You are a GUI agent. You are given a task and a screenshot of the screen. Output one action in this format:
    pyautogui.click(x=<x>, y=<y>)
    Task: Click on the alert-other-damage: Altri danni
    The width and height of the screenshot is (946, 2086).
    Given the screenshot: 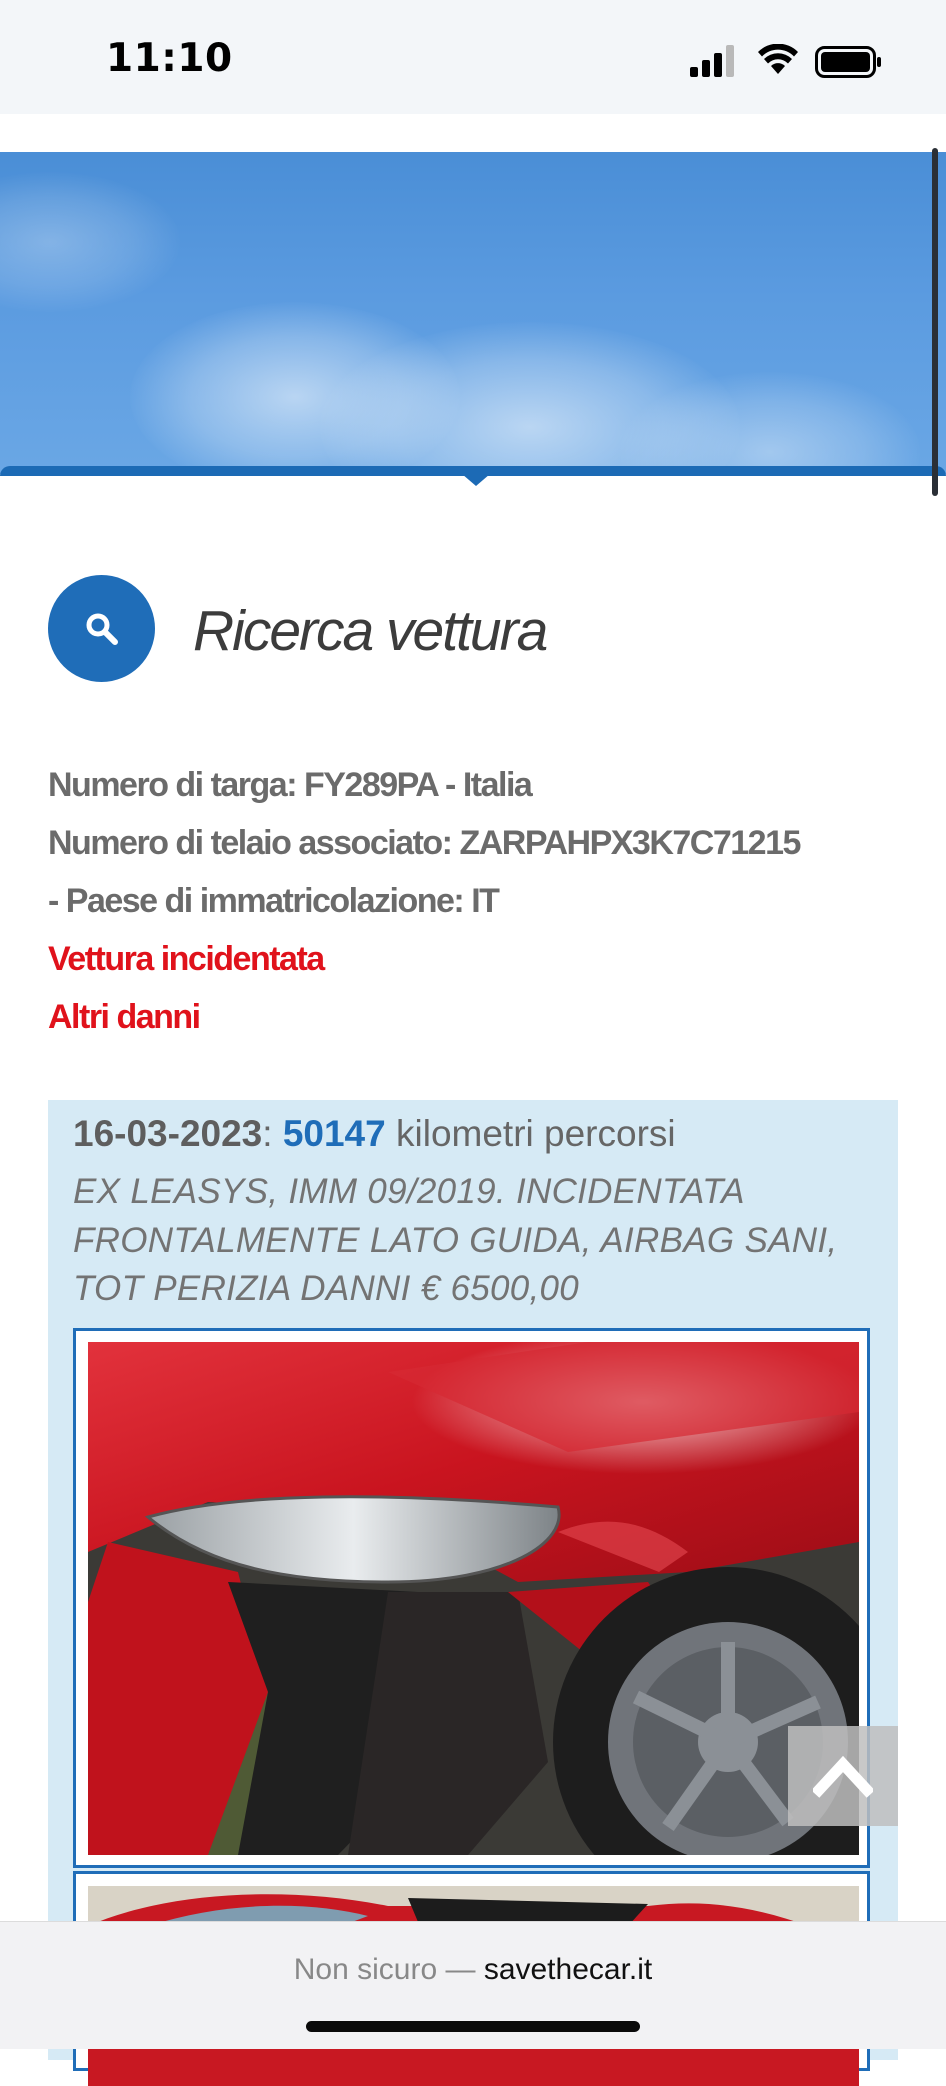 What is the action you would take?
    pyautogui.click(x=124, y=1017)
    